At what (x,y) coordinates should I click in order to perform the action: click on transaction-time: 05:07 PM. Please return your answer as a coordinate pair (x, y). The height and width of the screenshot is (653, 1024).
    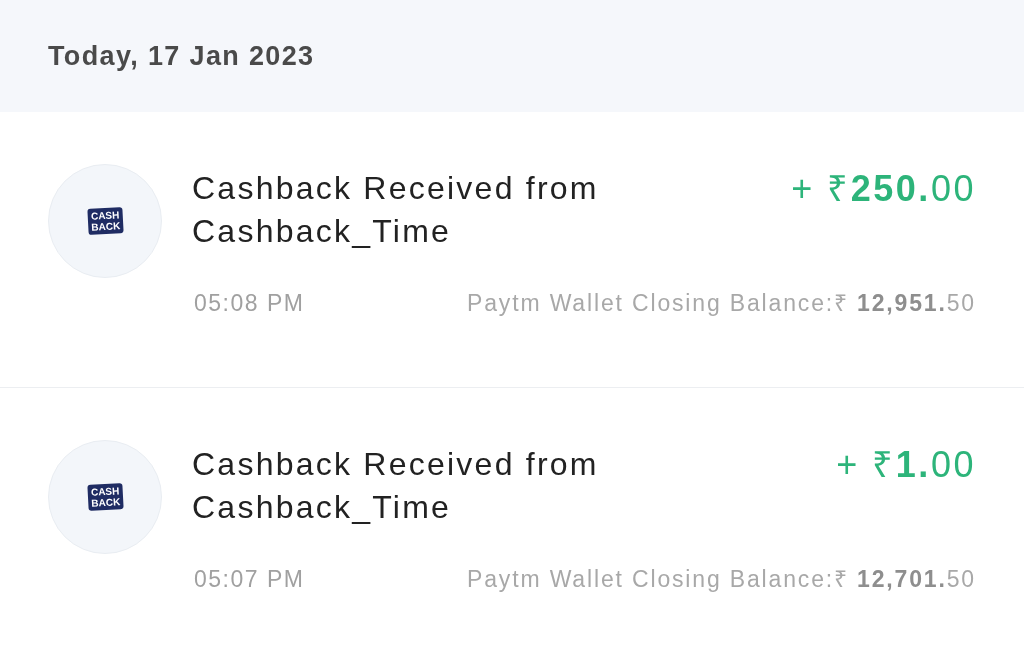
    Looking at the image, I should click on (249, 579).